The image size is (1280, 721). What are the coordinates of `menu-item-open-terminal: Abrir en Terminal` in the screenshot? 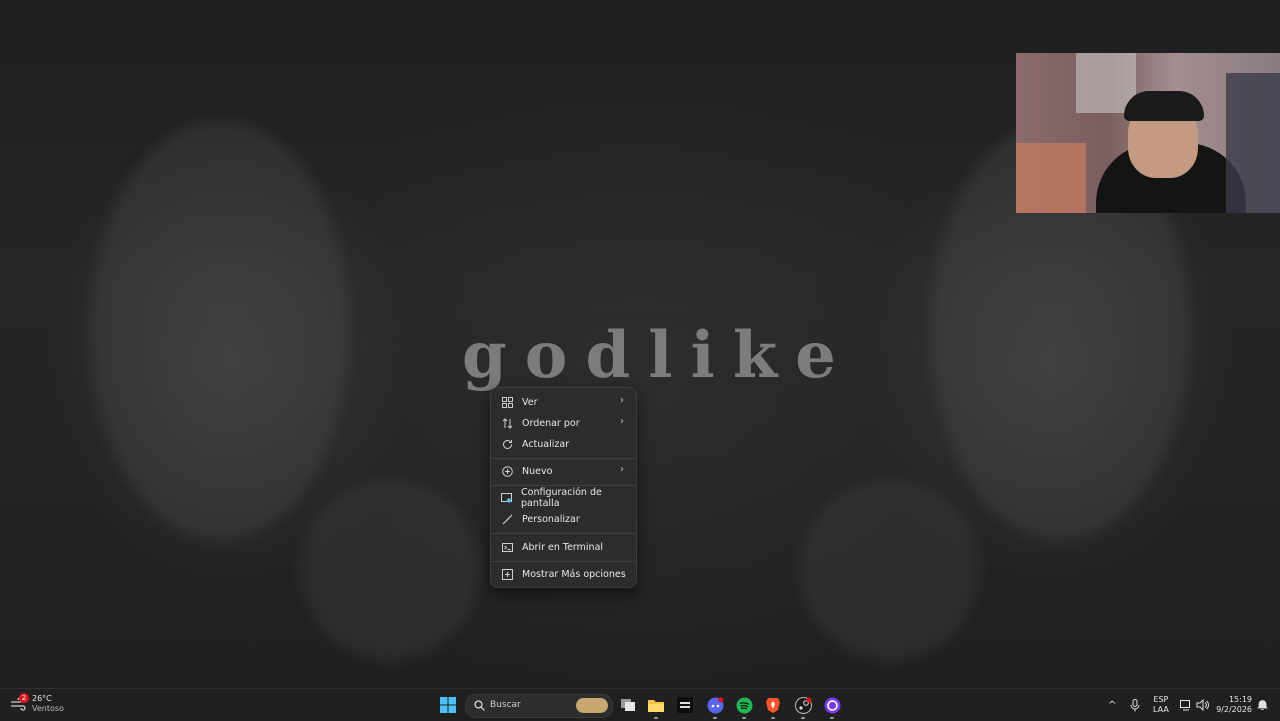 It's located at (563, 547).